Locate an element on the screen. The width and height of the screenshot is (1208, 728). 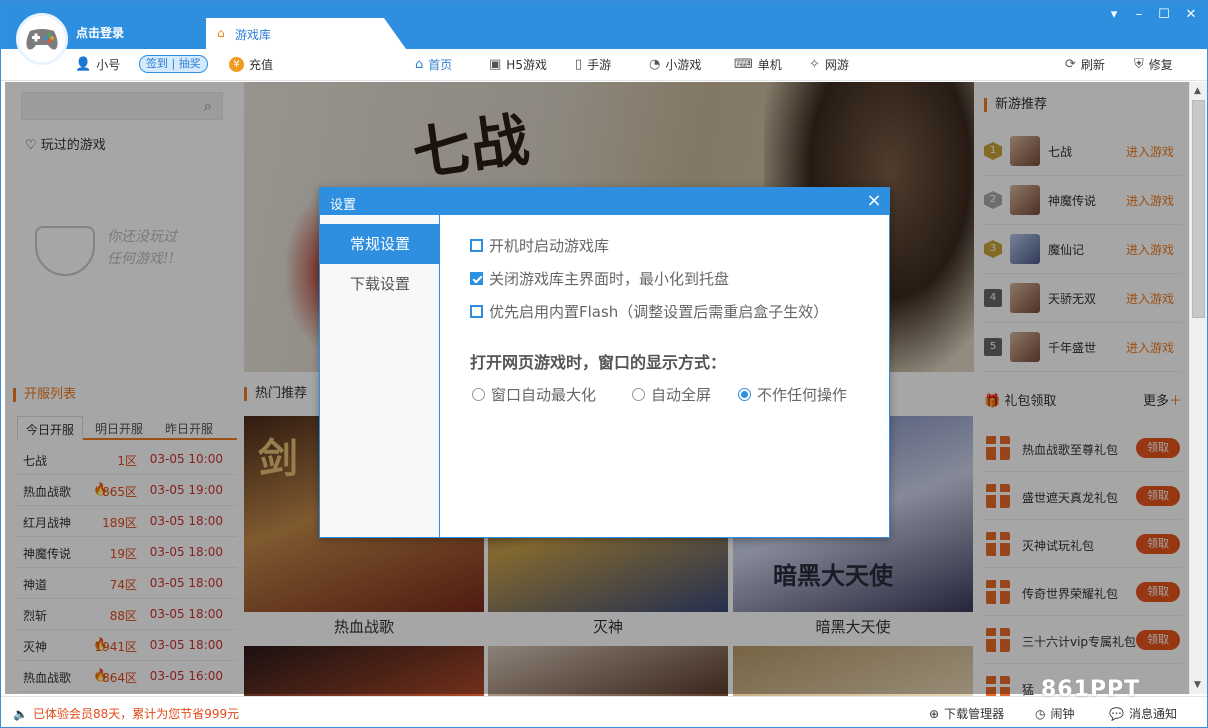
nav-label: 首页 is located at coordinates (440, 65).